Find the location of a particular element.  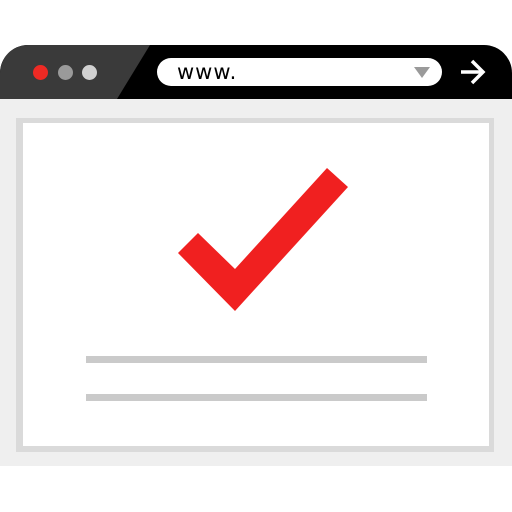

browser-titlebar: www. is located at coordinates (256, 72).